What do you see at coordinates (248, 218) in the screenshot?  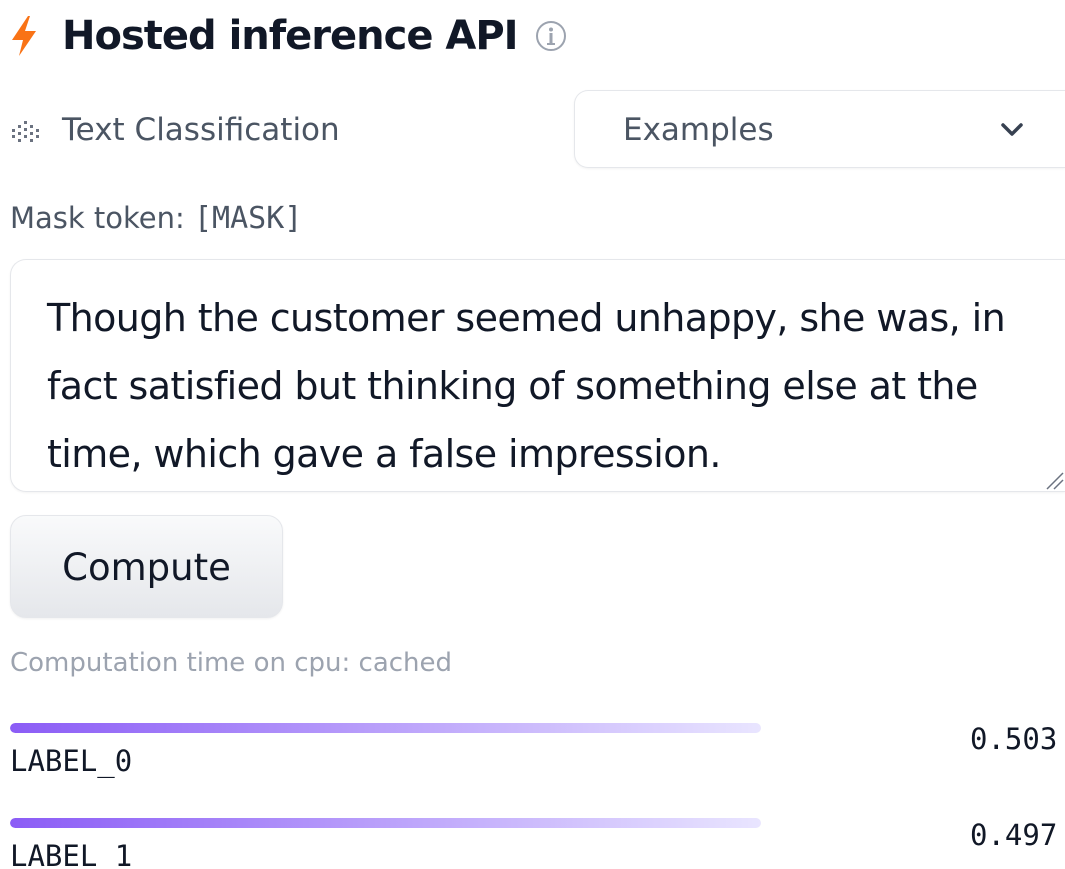 I see `mask-token-value: [MASK]` at bounding box center [248, 218].